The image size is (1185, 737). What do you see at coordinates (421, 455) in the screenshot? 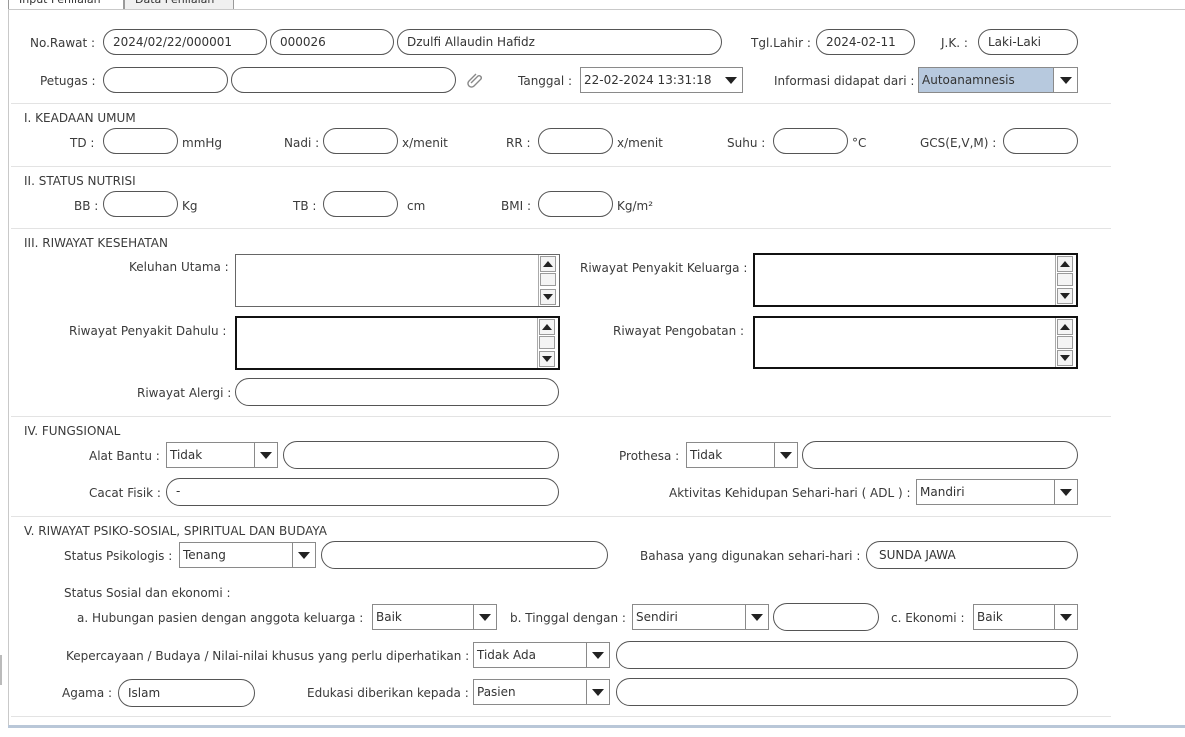
I see `alat-bantu-keterangan` at bounding box center [421, 455].